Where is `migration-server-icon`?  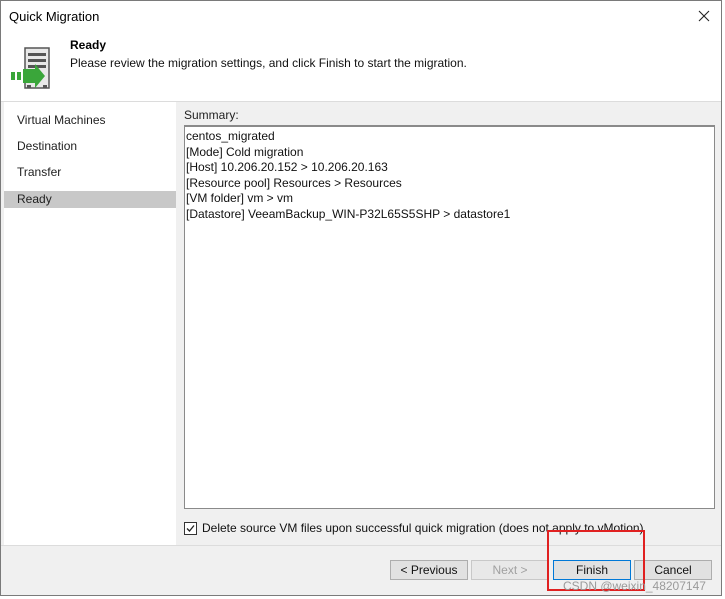 migration-server-icon is located at coordinates (30, 68).